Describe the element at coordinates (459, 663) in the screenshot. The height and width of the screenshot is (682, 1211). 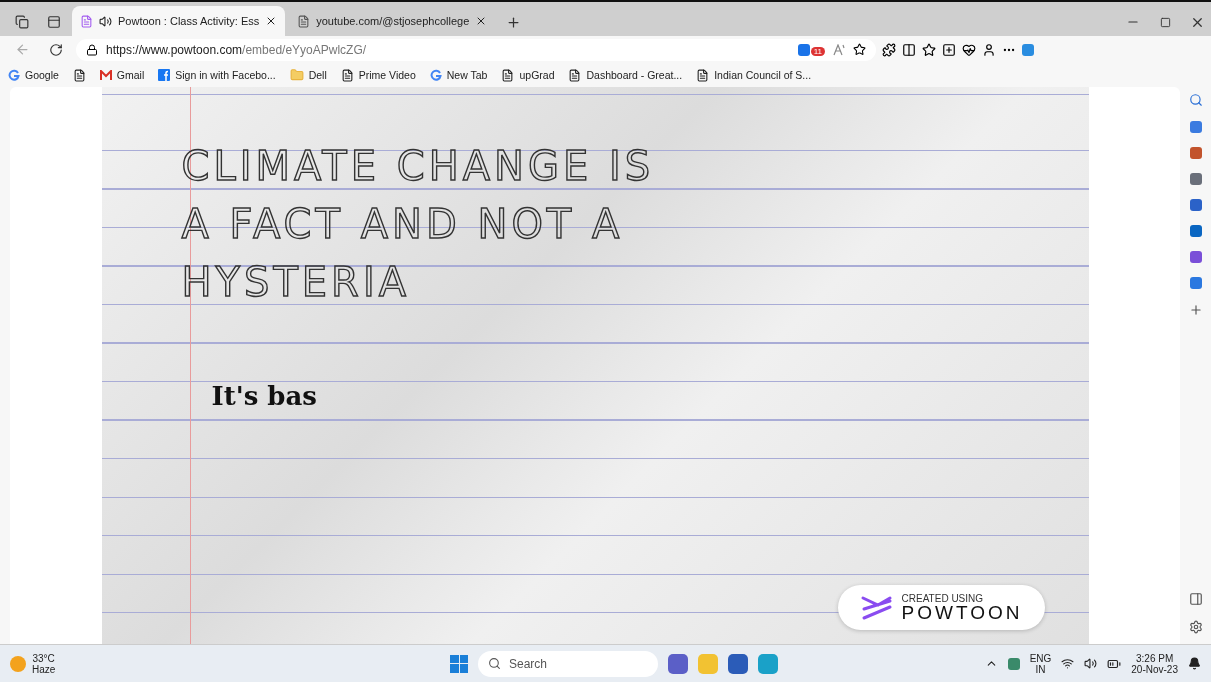
I see `start-icon` at that location.